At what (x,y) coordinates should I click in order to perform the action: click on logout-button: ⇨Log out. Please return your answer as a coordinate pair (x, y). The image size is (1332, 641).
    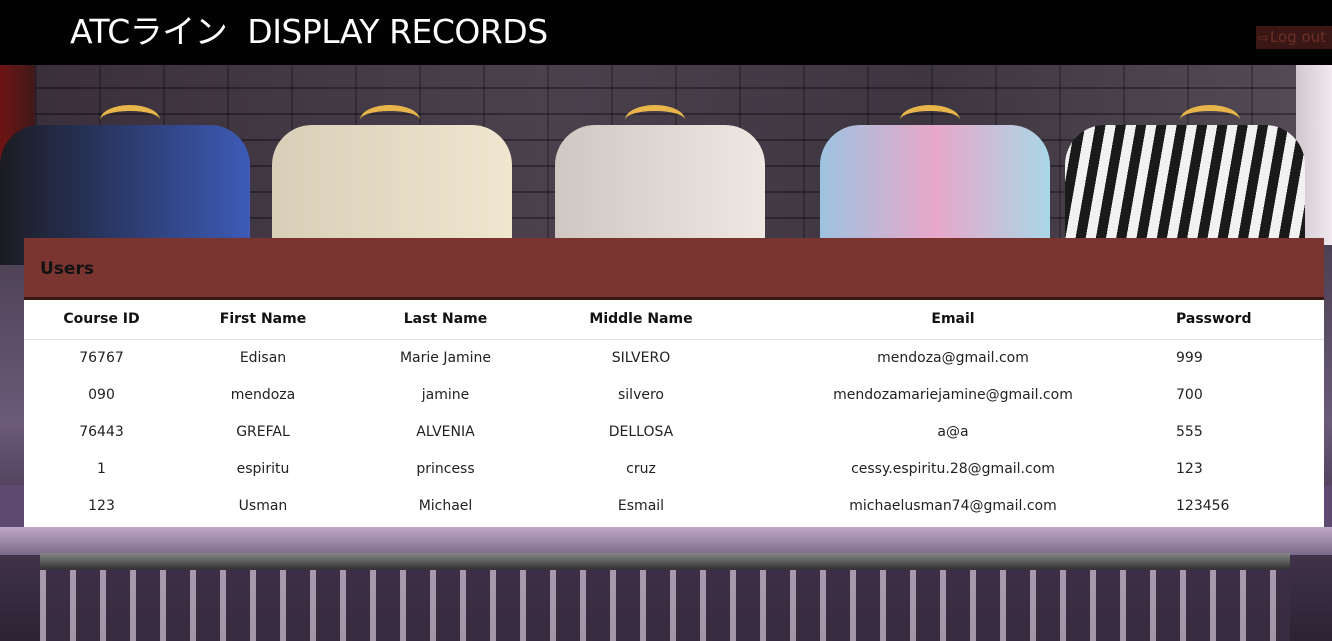
    Looking at the image, I should click on (1294, 37).